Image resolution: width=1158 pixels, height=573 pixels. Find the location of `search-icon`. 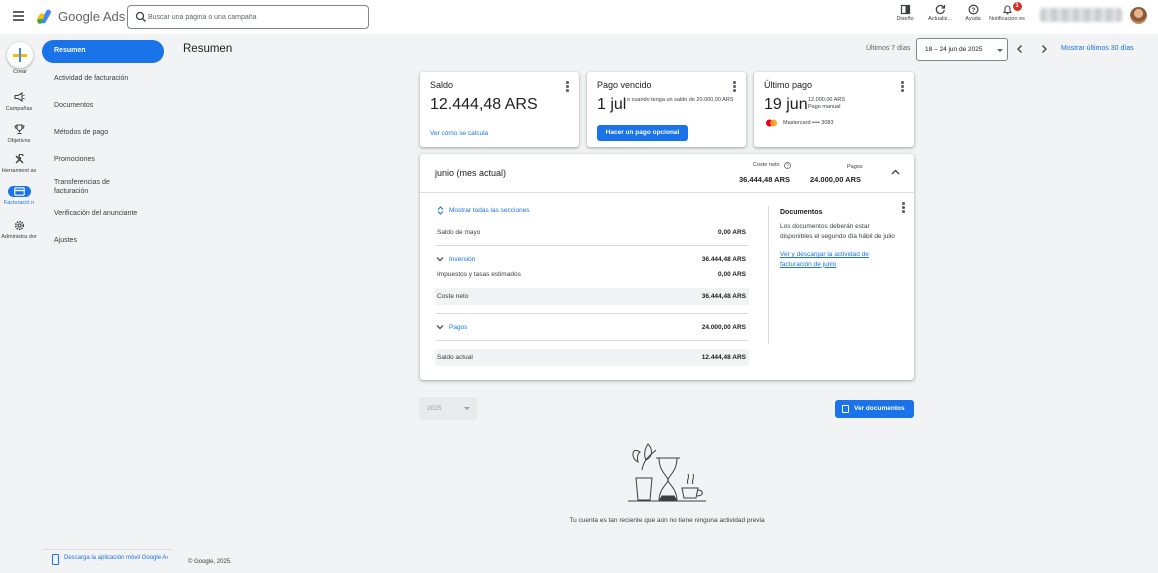

search-icon is located at coordinates (140, 16).